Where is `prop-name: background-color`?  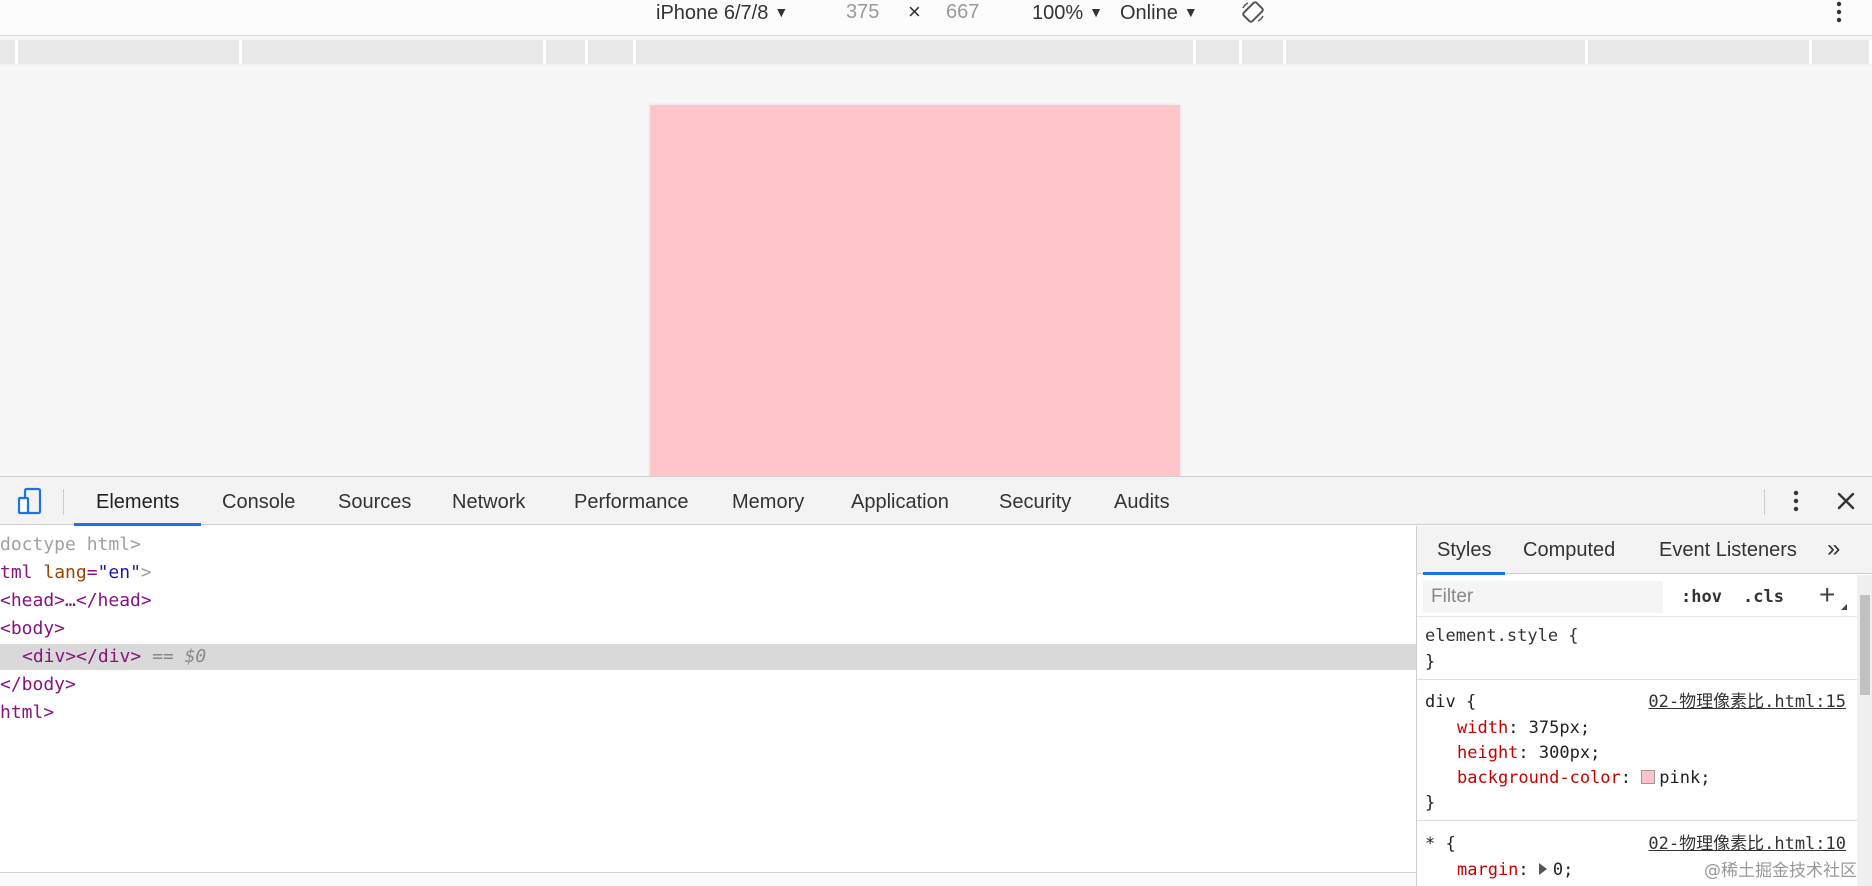
prop-name: background-color is located at coordinates (1539, 778).